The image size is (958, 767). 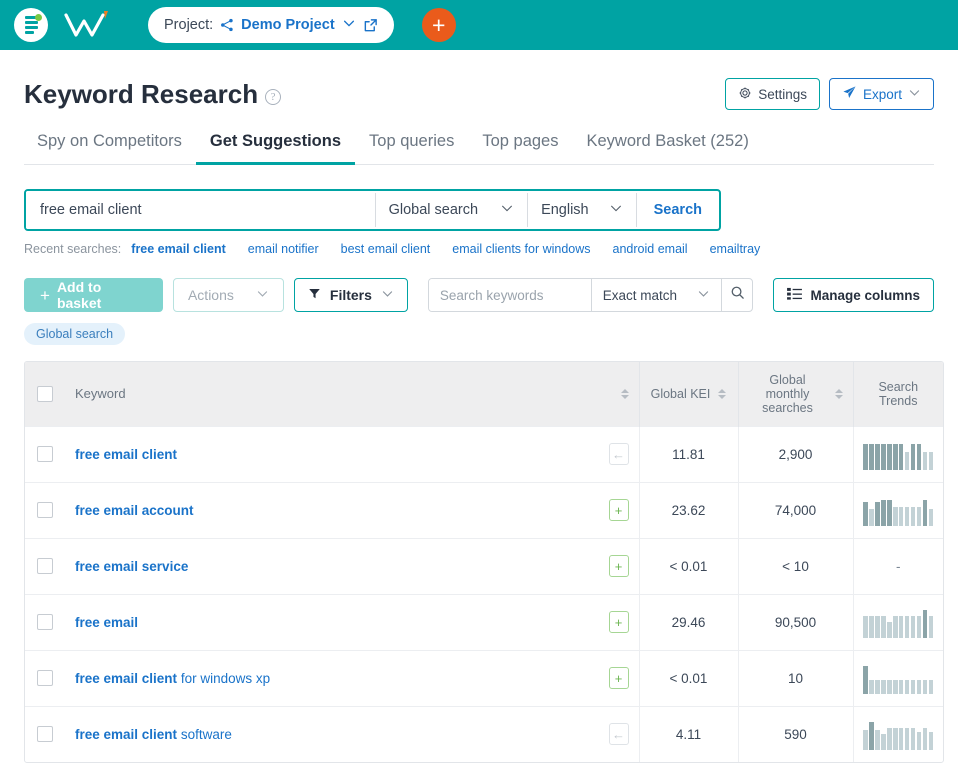 What do you see at coordinates (624, 393) in the screenshot?
I see `sort-toggle-keyword` at bounding box center [624, 393].